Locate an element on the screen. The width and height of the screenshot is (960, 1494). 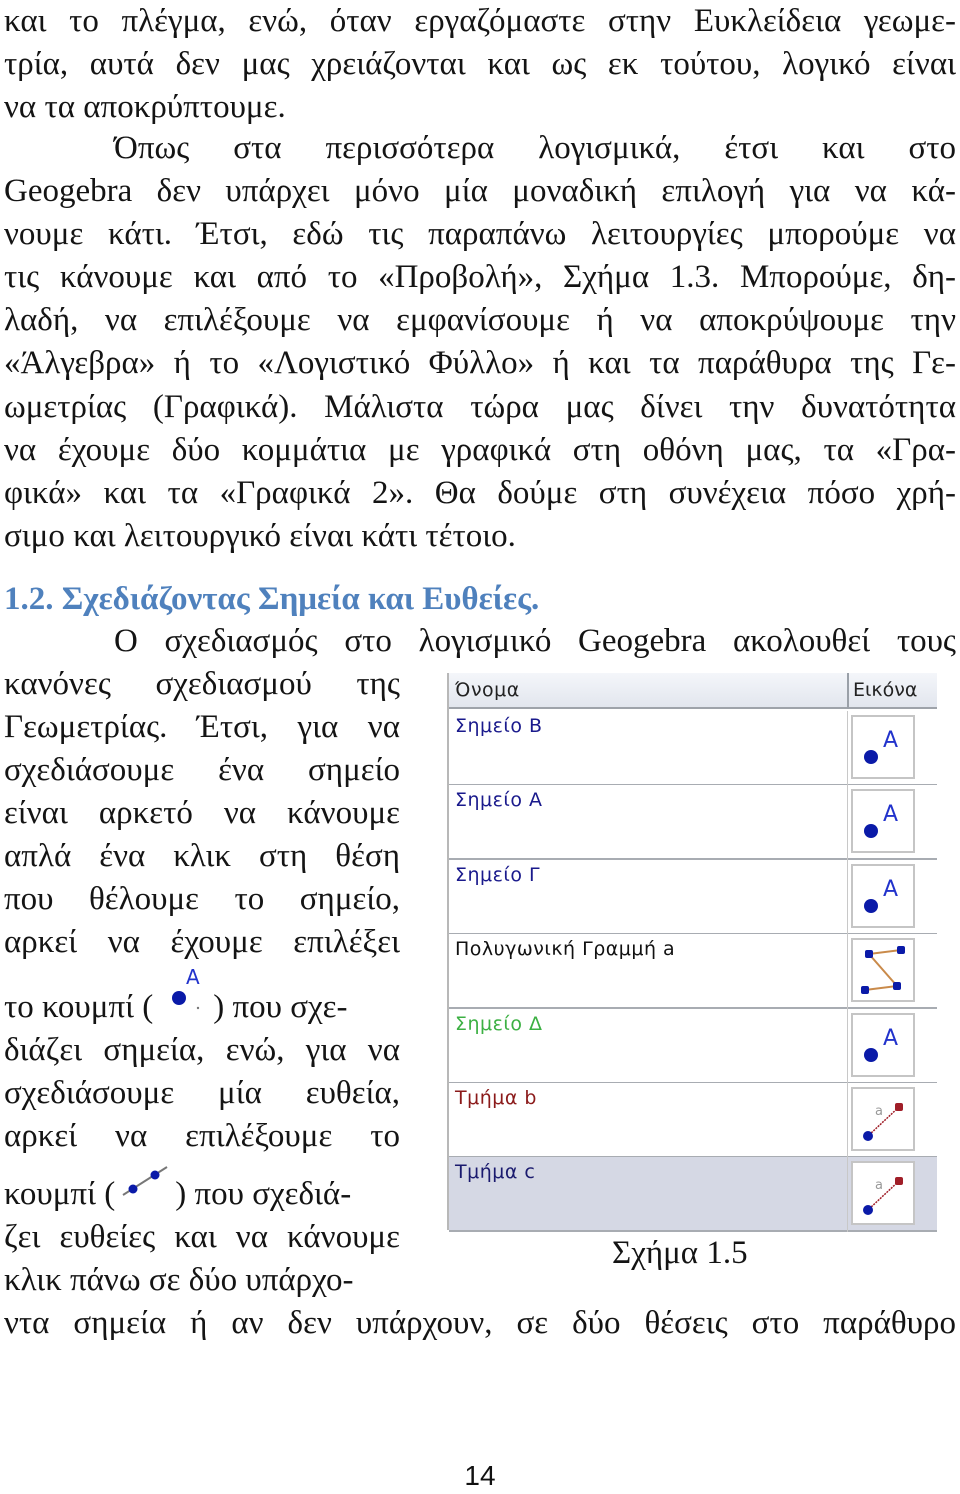
text-line: αρκεί να έχουμε επιλέξει is located at coordinates (202, 942).